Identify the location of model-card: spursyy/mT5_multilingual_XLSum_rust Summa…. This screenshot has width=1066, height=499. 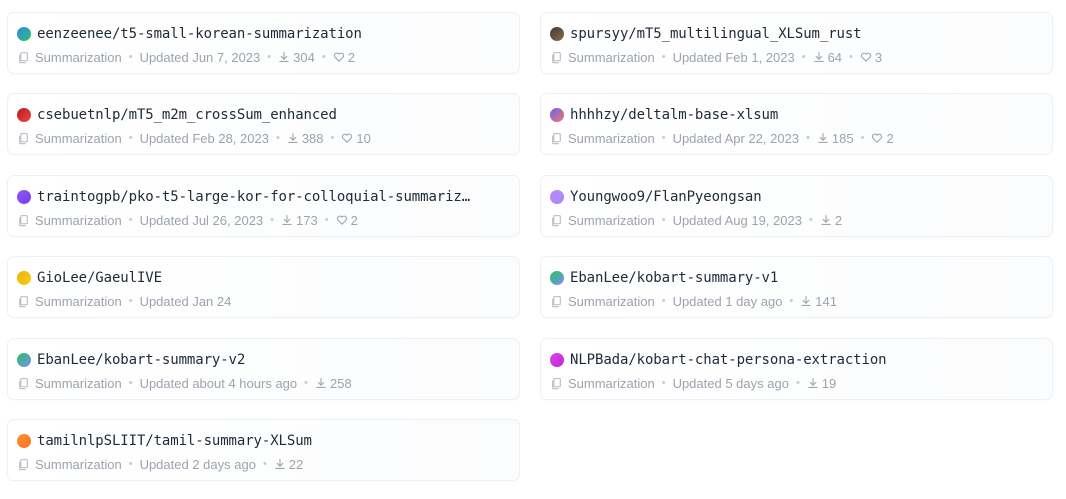
(796, 43).